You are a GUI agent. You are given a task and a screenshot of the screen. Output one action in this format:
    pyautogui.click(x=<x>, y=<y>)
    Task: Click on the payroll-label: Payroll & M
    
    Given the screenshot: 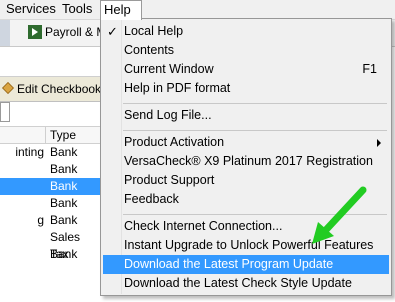 What is the action you would take?
    pyautogui.click(x=73, y=32)
    